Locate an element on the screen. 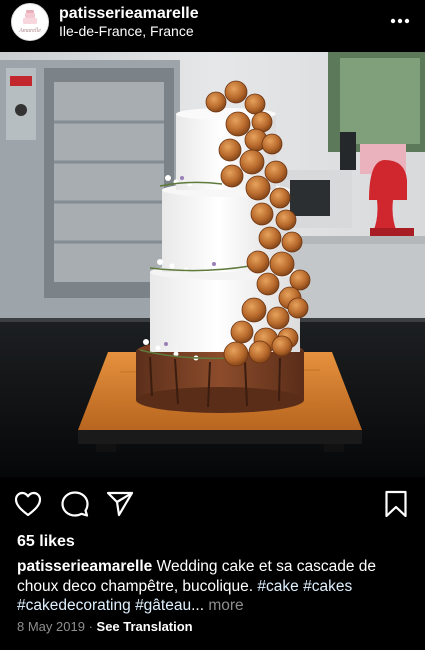 Image resolution: width=425 pixels, height=650 pixels. bookmark-icon is located at coordinates (396, 504).